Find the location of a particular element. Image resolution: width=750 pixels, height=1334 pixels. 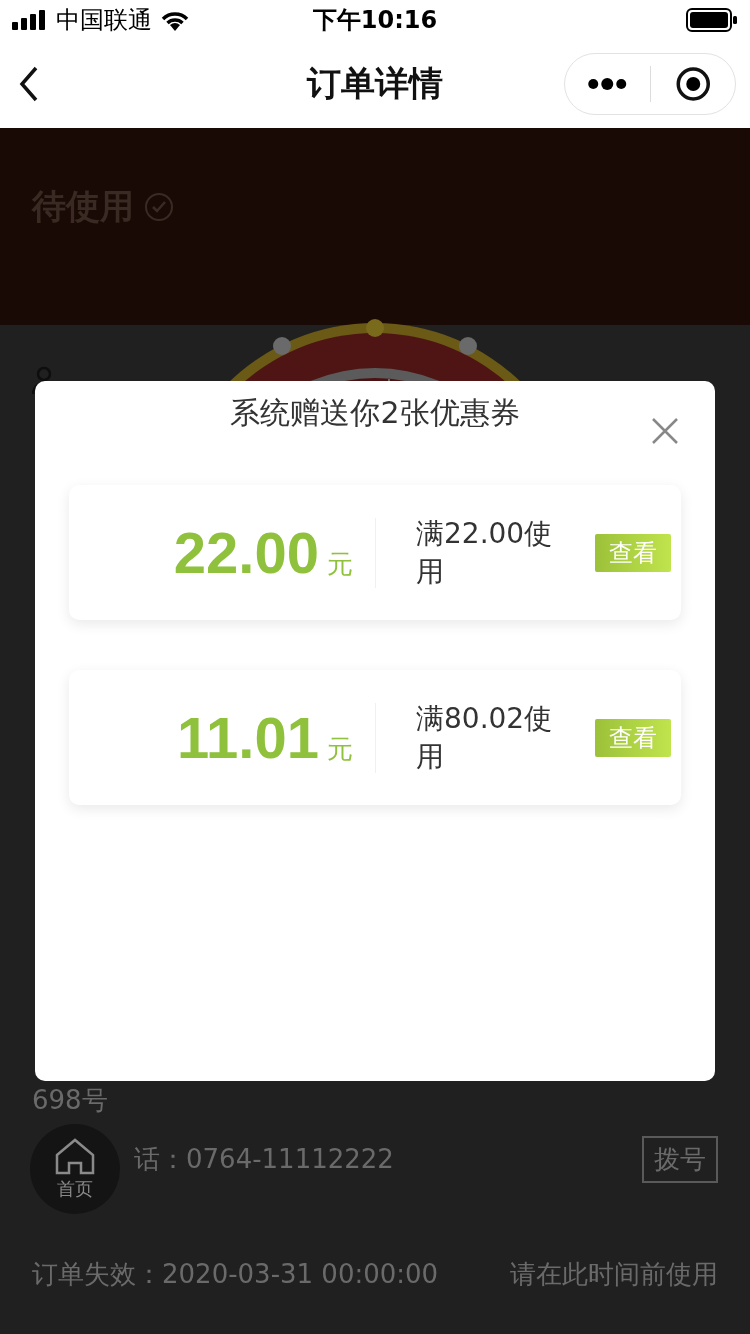

battery-icon is located at coordinates (712, 20).